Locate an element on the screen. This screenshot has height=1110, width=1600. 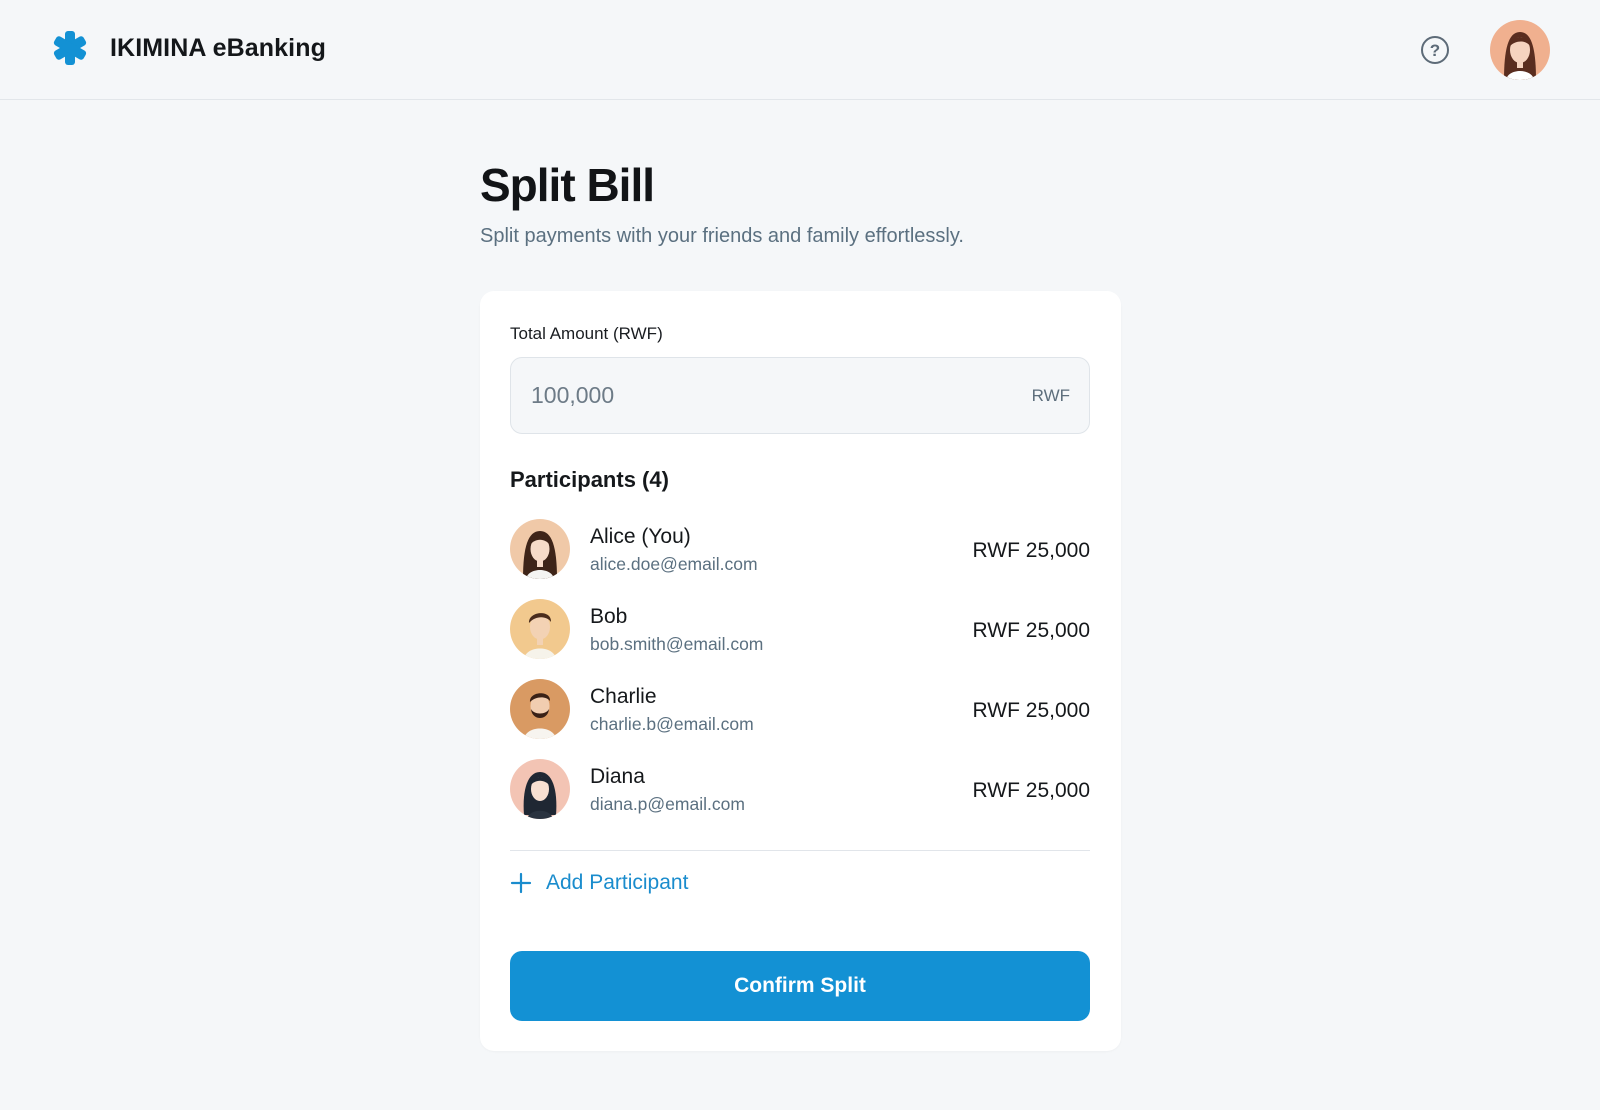
participant-email: alice.doe@email.com is located at coordinates (674, 564).